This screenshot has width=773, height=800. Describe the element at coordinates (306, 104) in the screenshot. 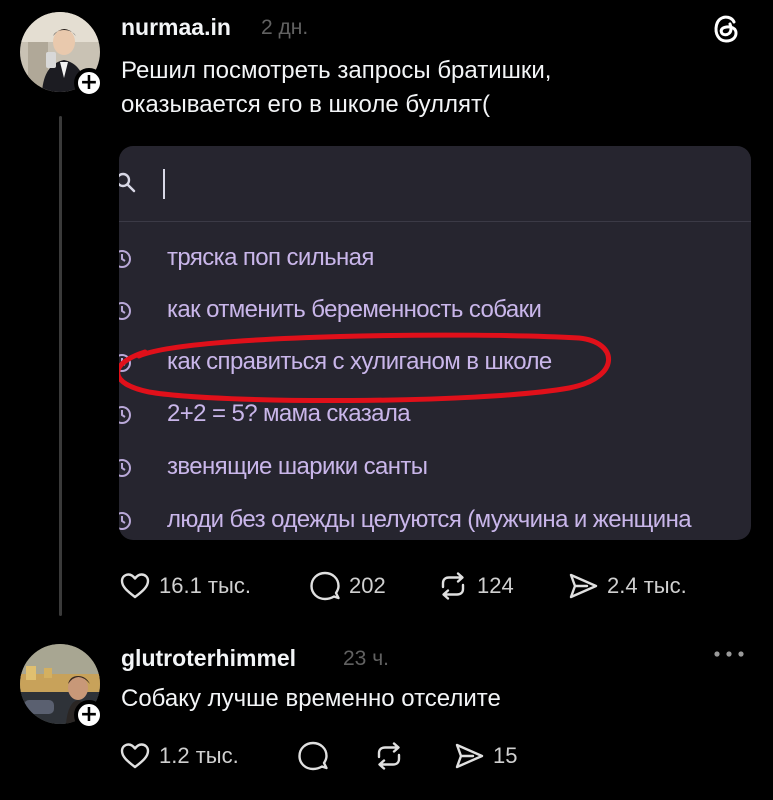

I see `post-text-line-2: оказывается его в школе буллят(` at that location.